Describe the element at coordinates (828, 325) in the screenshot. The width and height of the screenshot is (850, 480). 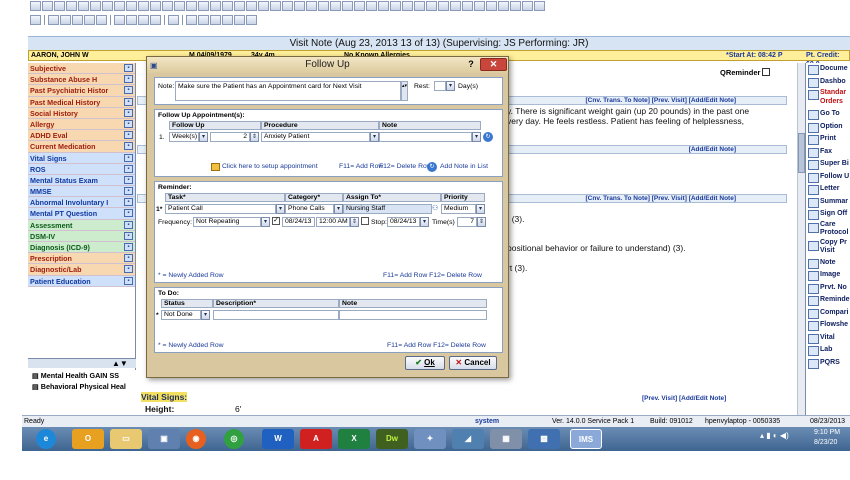
I see `action-flowsheet: Flowshe` at that location.